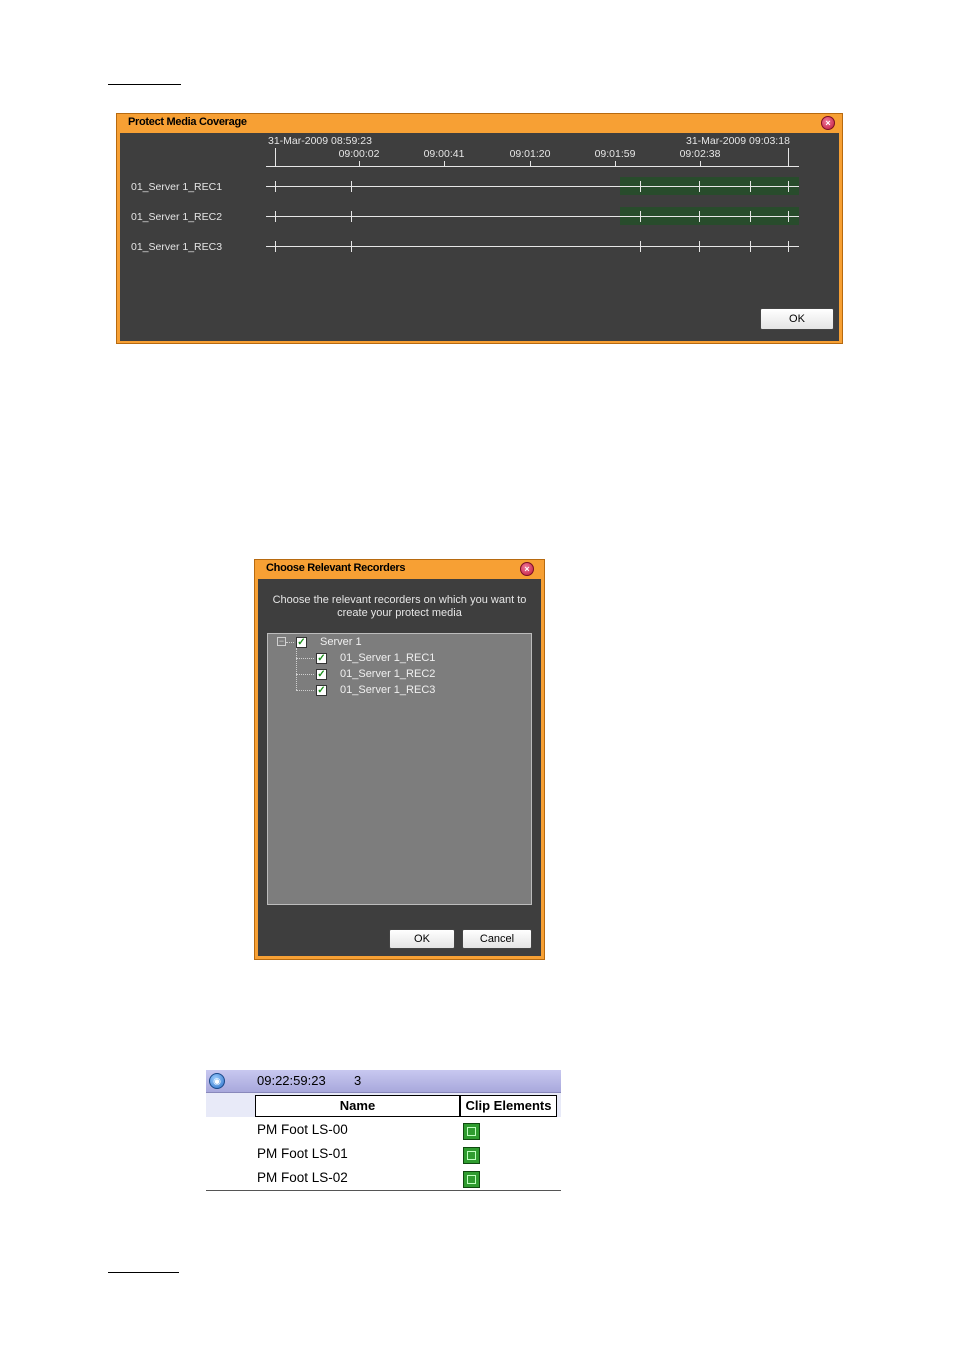  I want to click on footer-rule, so click(143, 1272).